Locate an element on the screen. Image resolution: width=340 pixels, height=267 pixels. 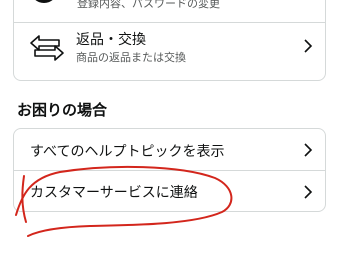
help-section-heading: お困りの場合 is located at coordinates (62, 110).